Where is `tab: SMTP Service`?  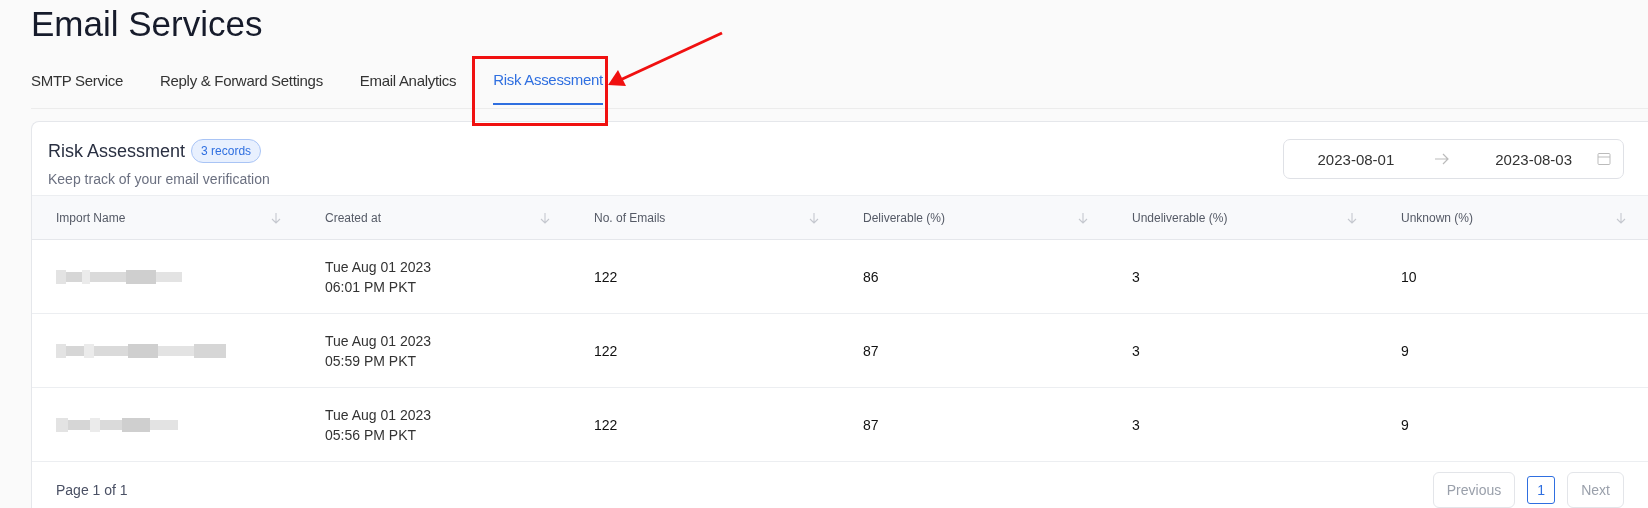 tab: SMTP Service is located at coordinates (95, 80).